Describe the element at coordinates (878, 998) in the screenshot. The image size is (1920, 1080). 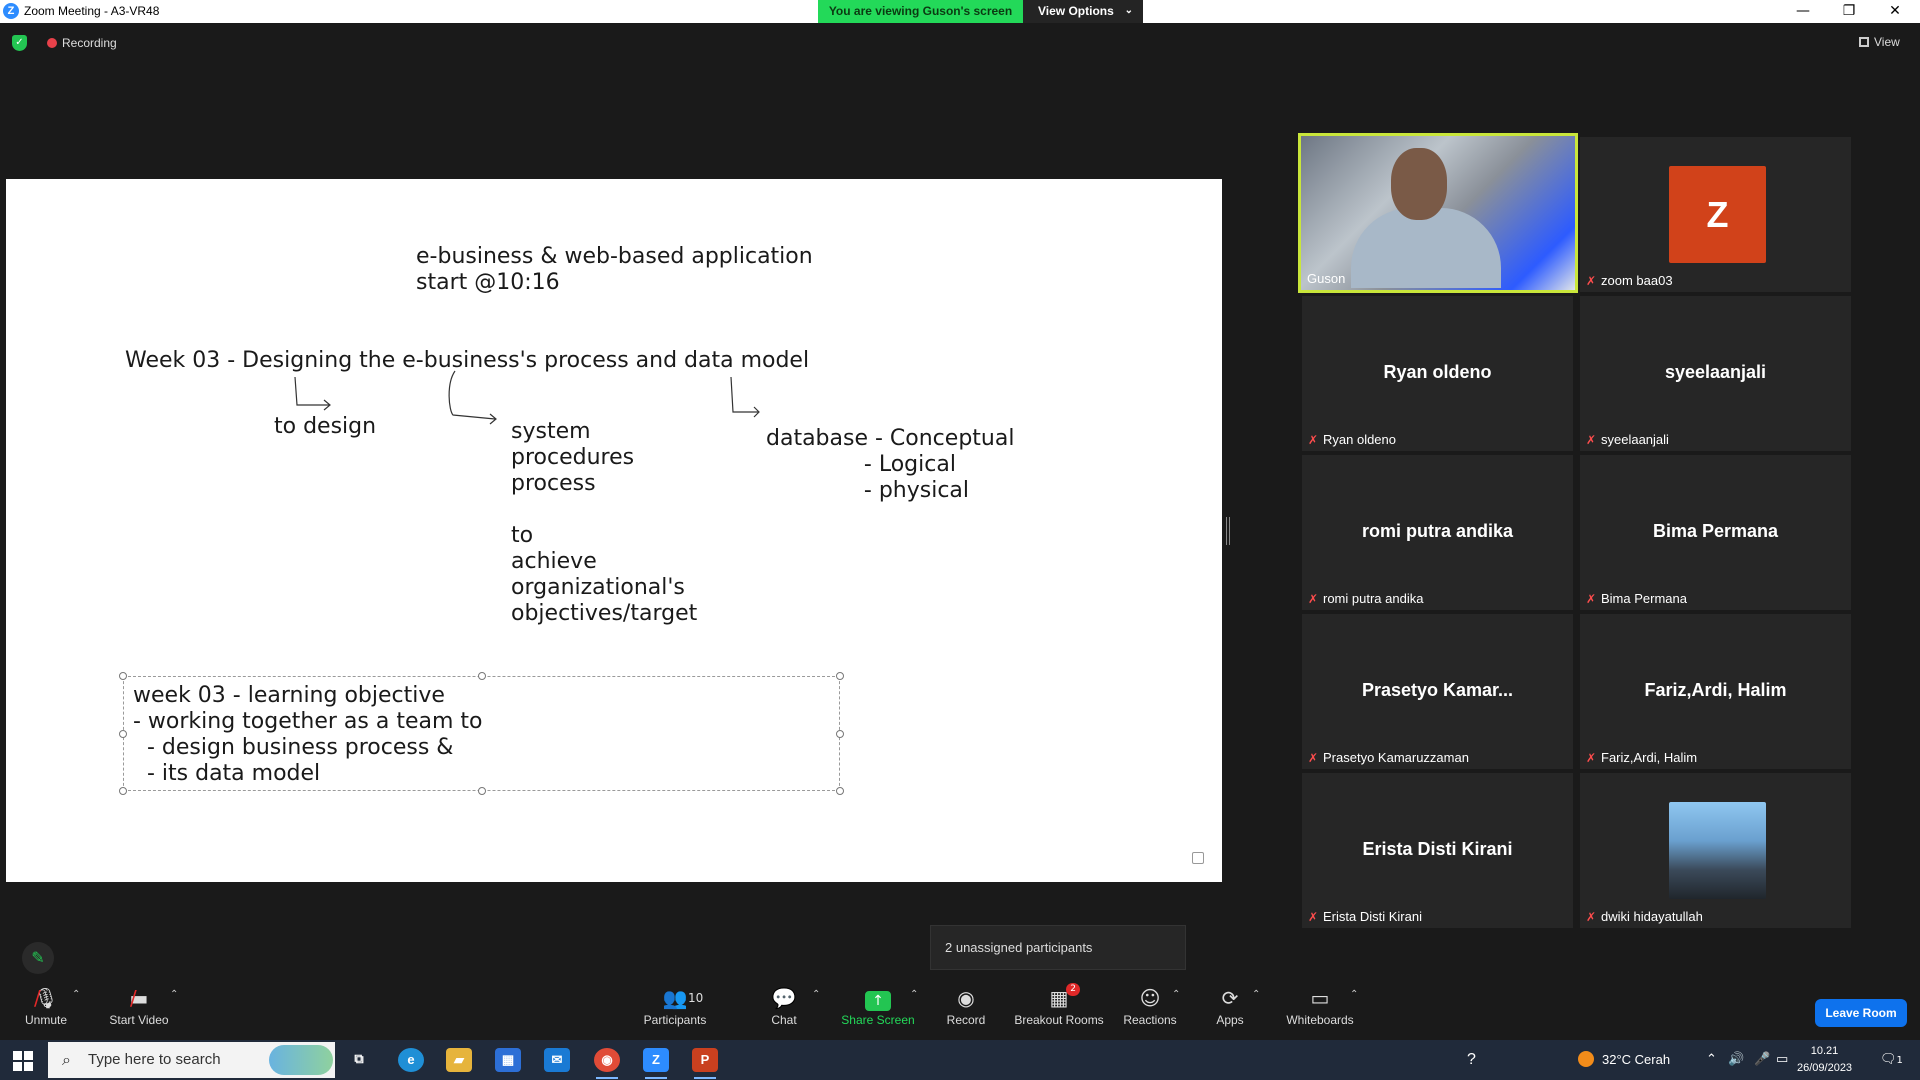
I see `share-screen-icon: ↑` at that location.